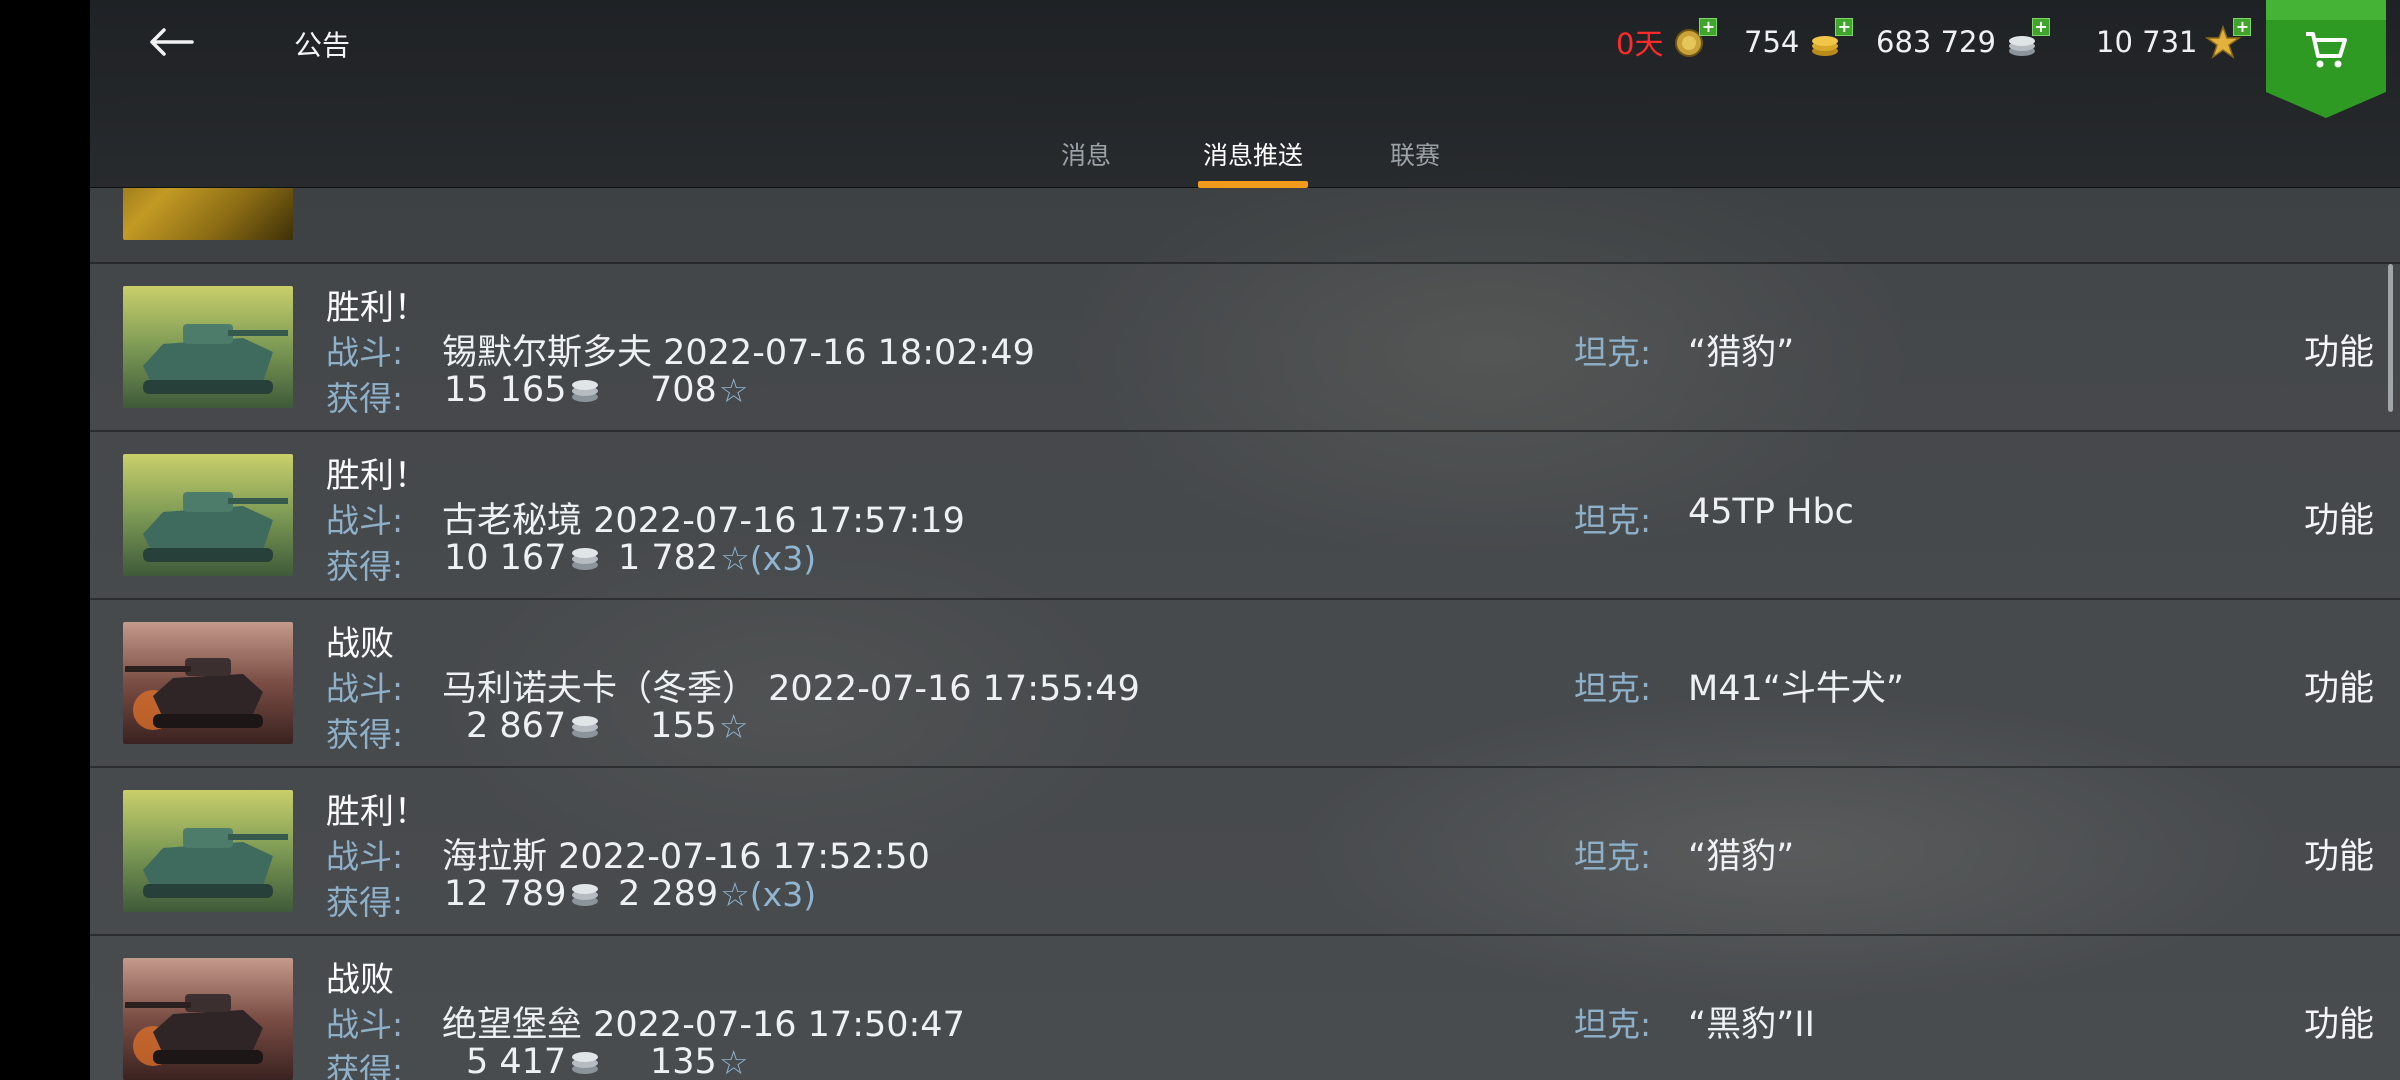  Describe the element at coordinates (1667, 41) in the screenshot. I see `premium-days-counter: 0天 +` at that location.